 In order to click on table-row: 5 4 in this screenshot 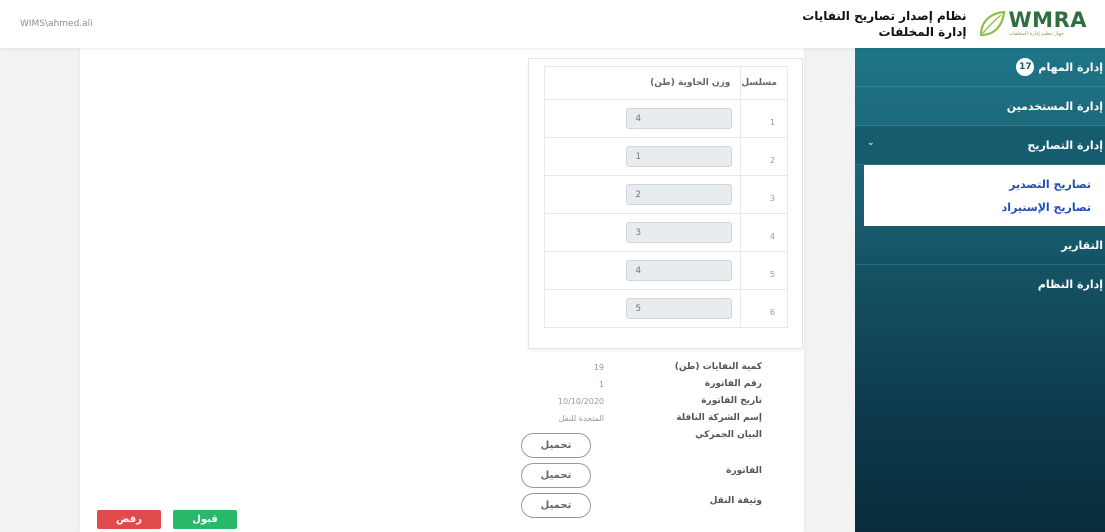, I will do `click(665, 270)`.